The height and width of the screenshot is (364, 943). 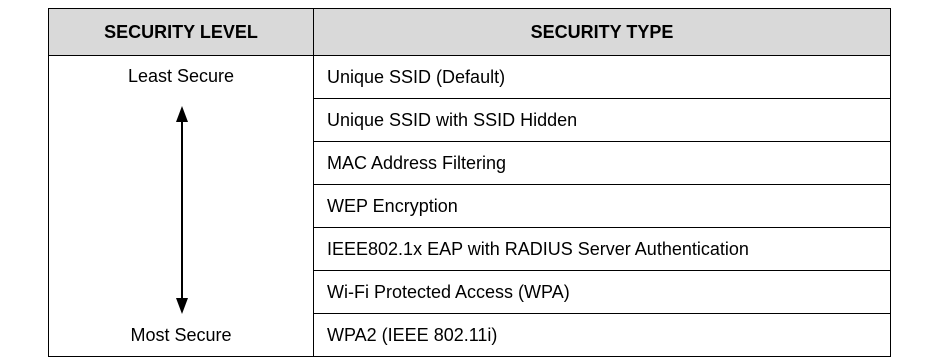 I want to click on header-security-level: SECURITY LEVEL, so click(x=181, y=32).